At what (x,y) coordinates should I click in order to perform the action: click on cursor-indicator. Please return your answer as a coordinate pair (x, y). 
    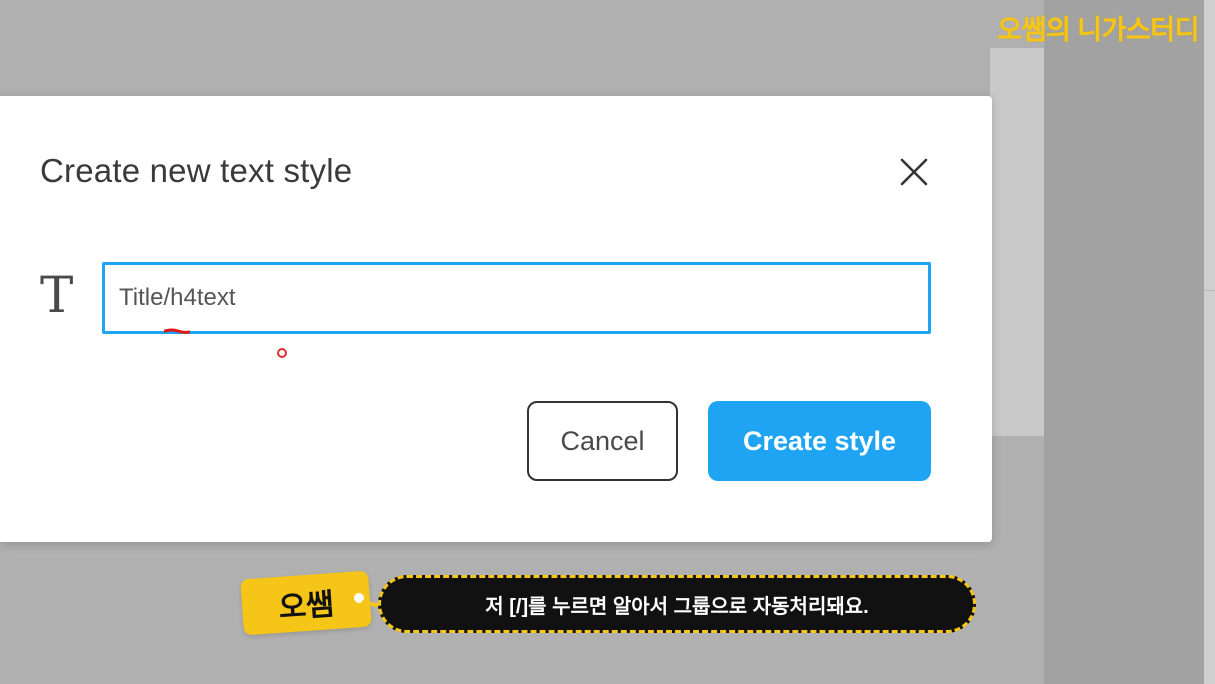
    Looking at the image, I should click on (282, 353).